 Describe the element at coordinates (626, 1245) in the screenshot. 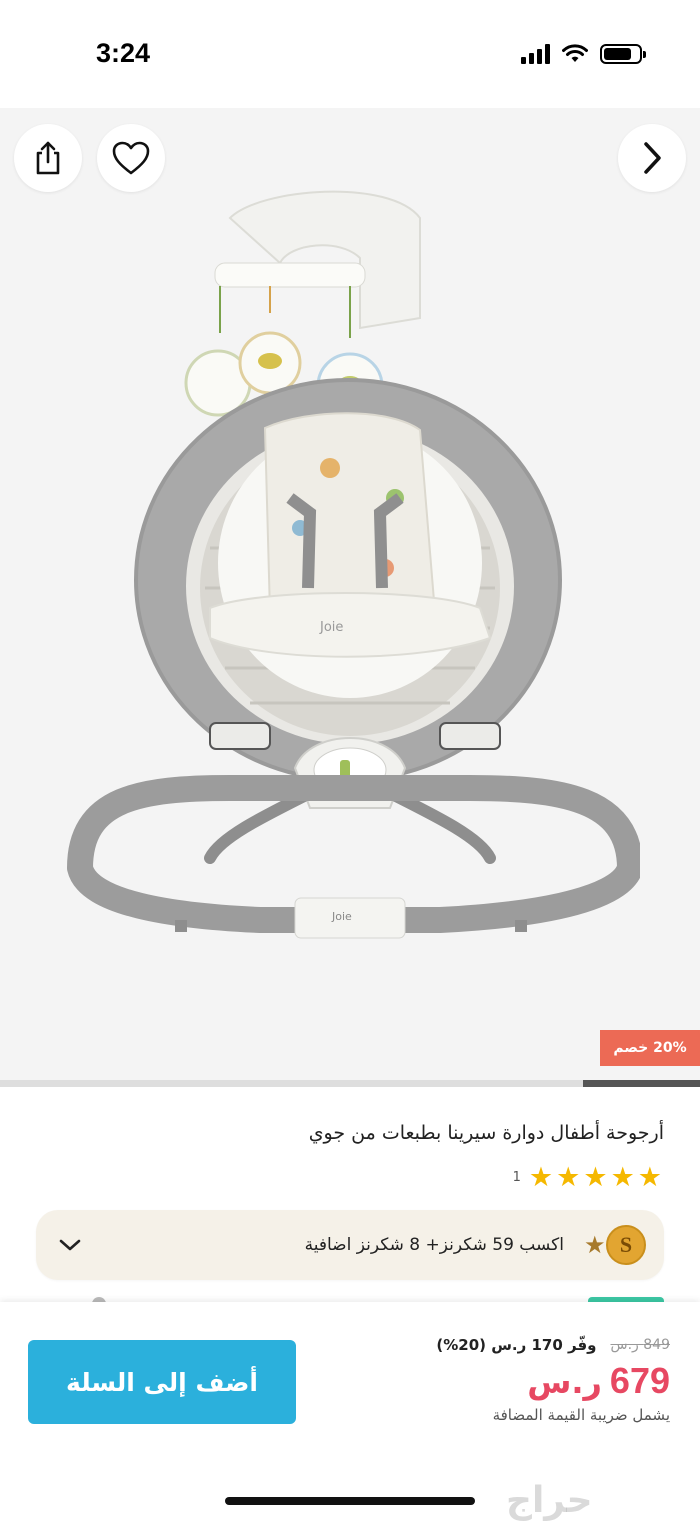

I see `coin-letter: S` at that location.